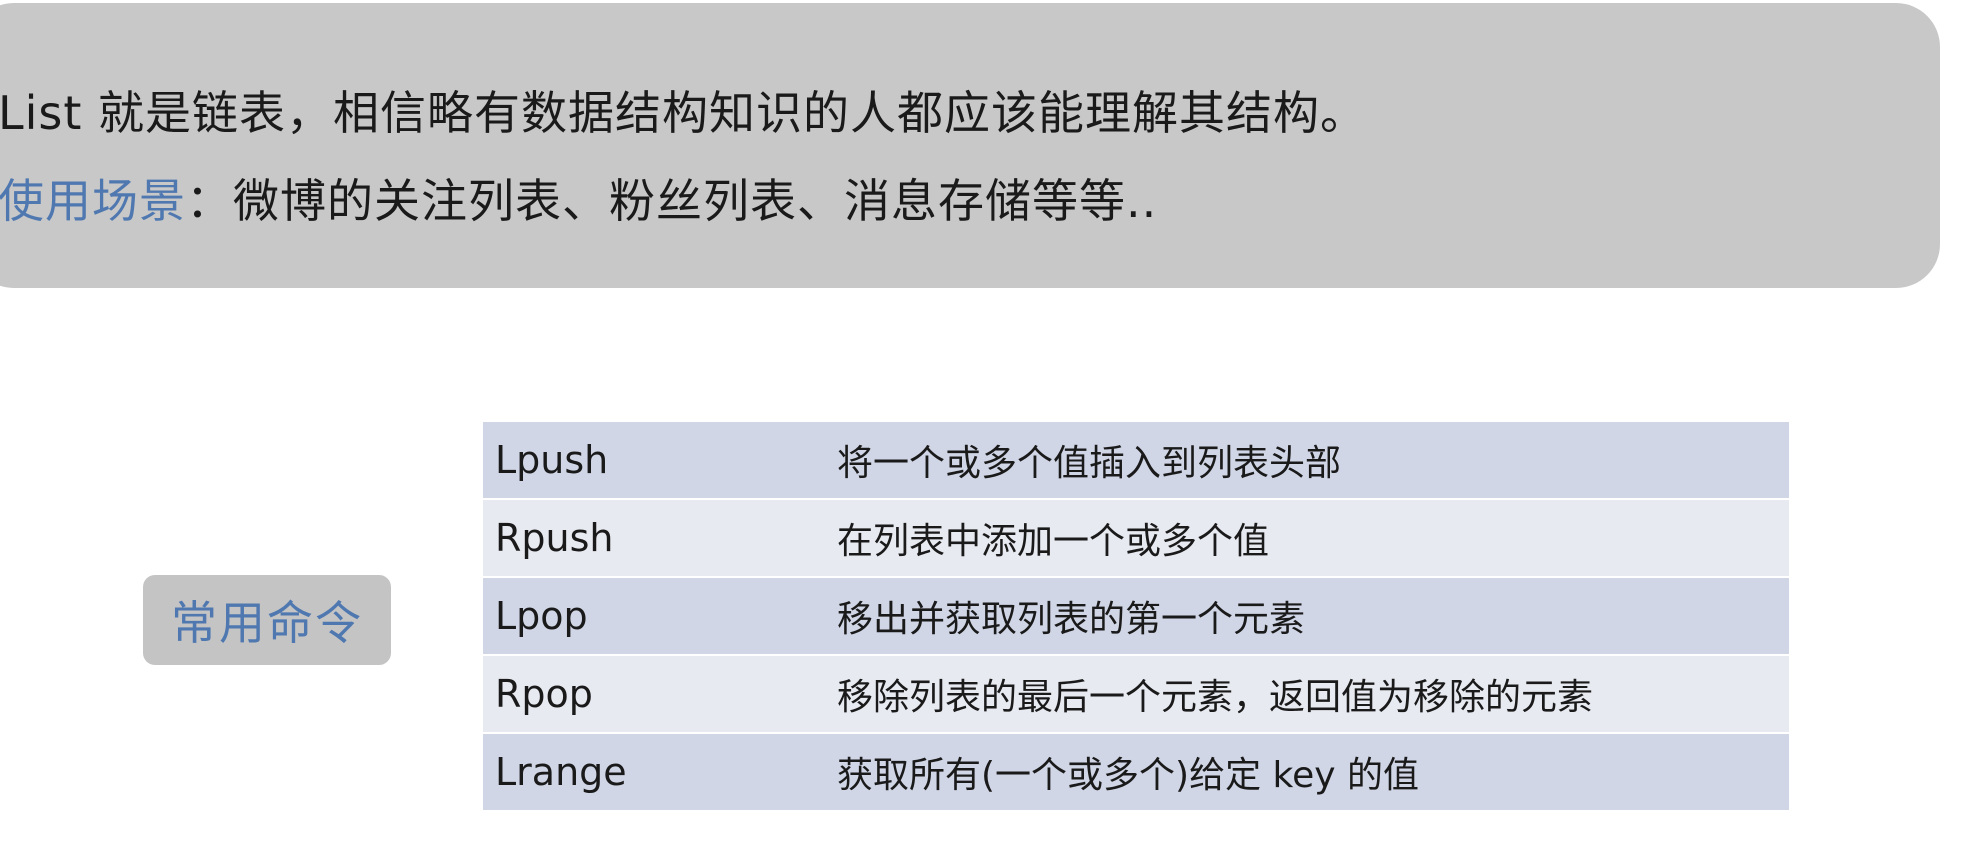 The image size is (1982, 858). I want to click on command-name: Lrange, so click(561, 772).